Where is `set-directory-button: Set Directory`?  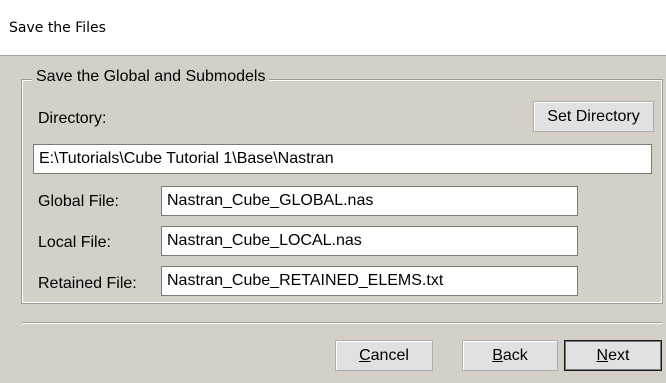
set-directory-button: Set Directory is located at coordinates (593, 116).